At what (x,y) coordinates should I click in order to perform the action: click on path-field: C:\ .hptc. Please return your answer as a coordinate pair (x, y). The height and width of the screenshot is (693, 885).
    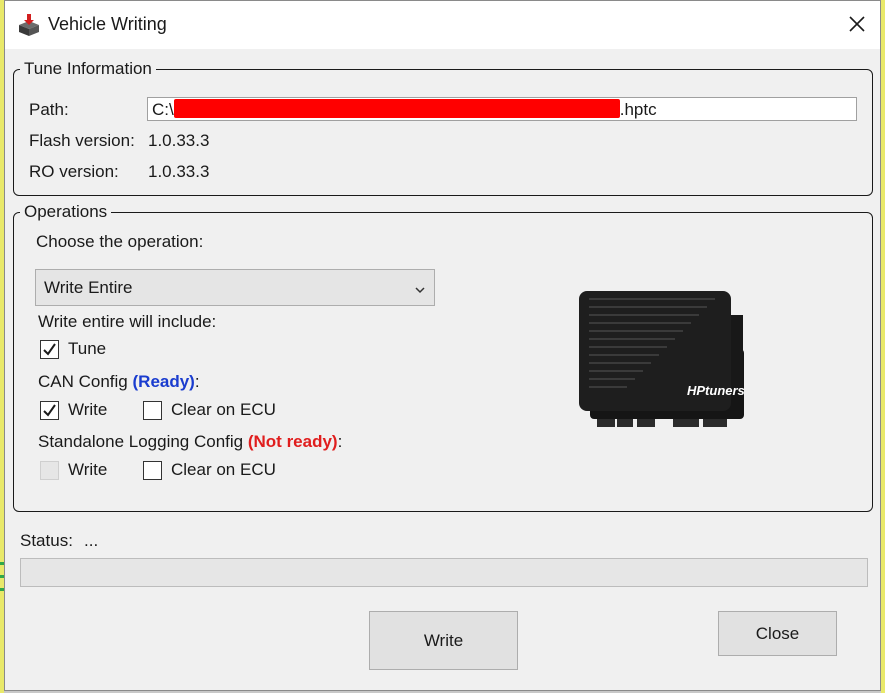
    Looking at the image, I should click on (502, 109).